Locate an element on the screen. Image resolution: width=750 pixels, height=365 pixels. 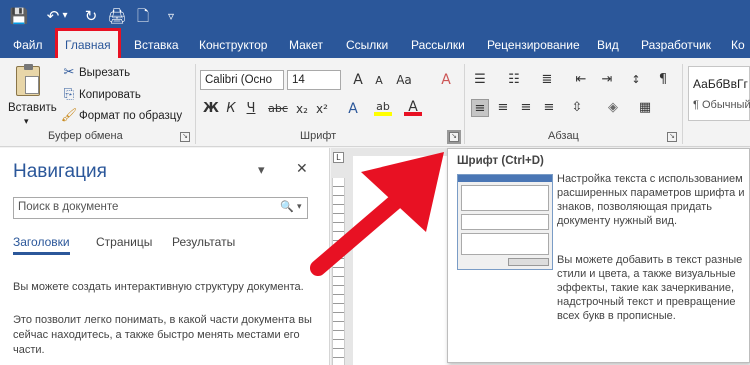
font-color-icon: A is located at coordinates (413, 107).